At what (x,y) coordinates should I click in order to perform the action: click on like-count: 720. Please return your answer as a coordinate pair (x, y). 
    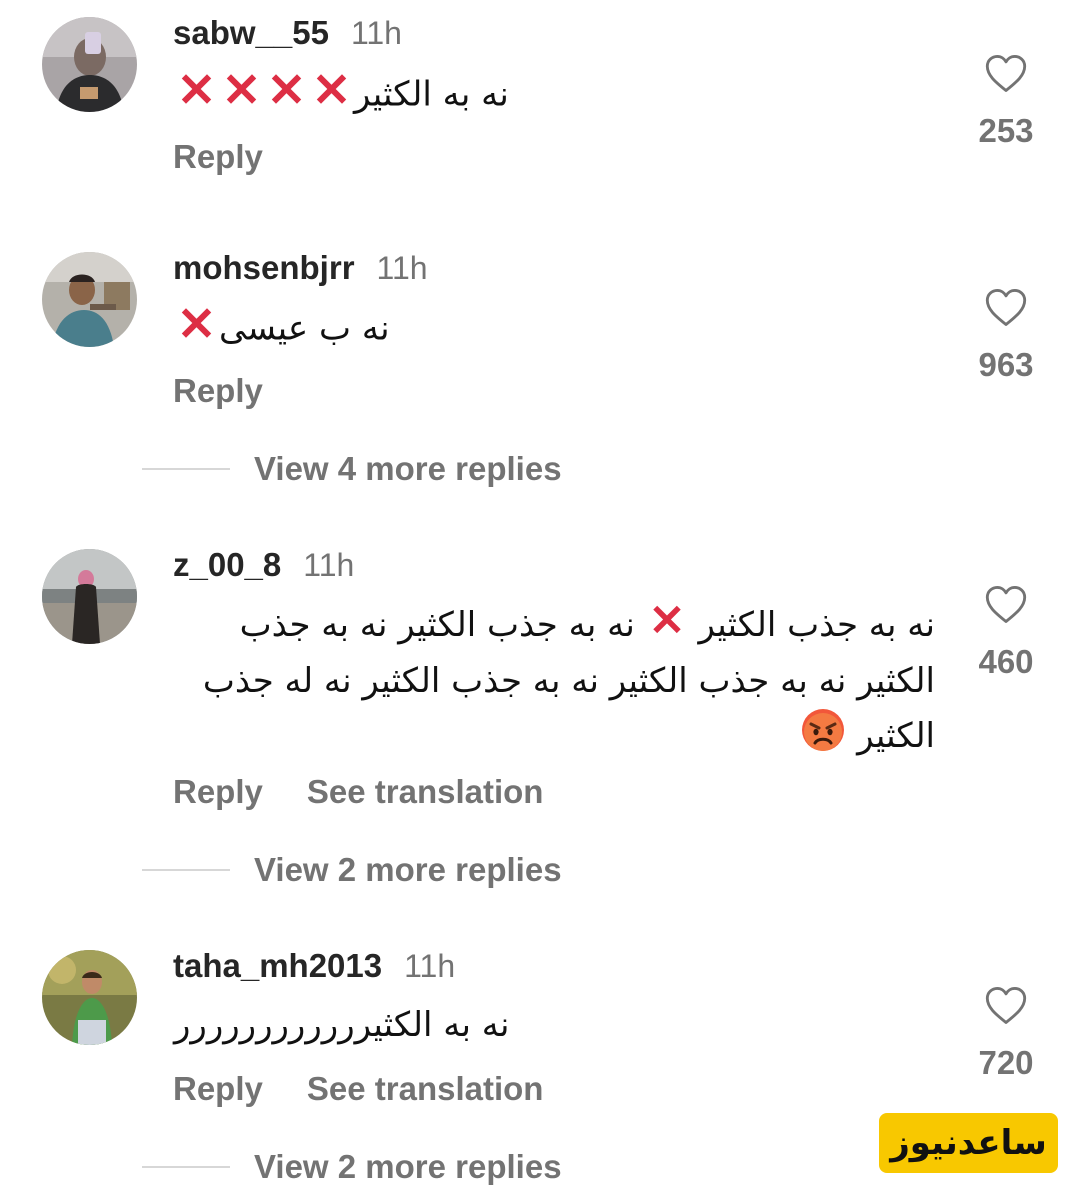
    Looking at the image, I should click on (1006, 1062).